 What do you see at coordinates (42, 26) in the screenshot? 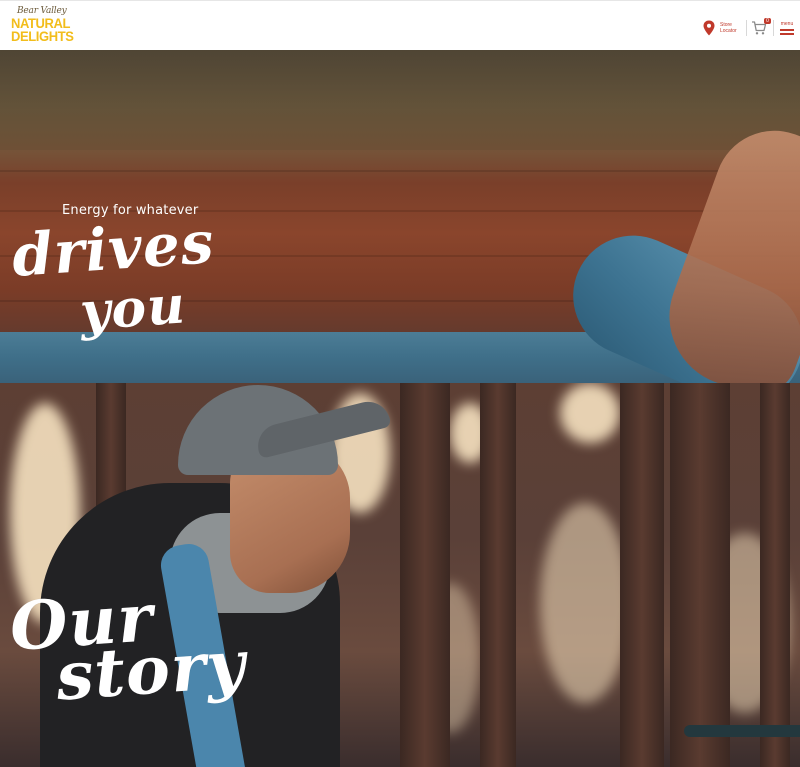
I see `brand-logo: Bear Valley NATURAL DELIGHTS` at bounding box center [42, 26].